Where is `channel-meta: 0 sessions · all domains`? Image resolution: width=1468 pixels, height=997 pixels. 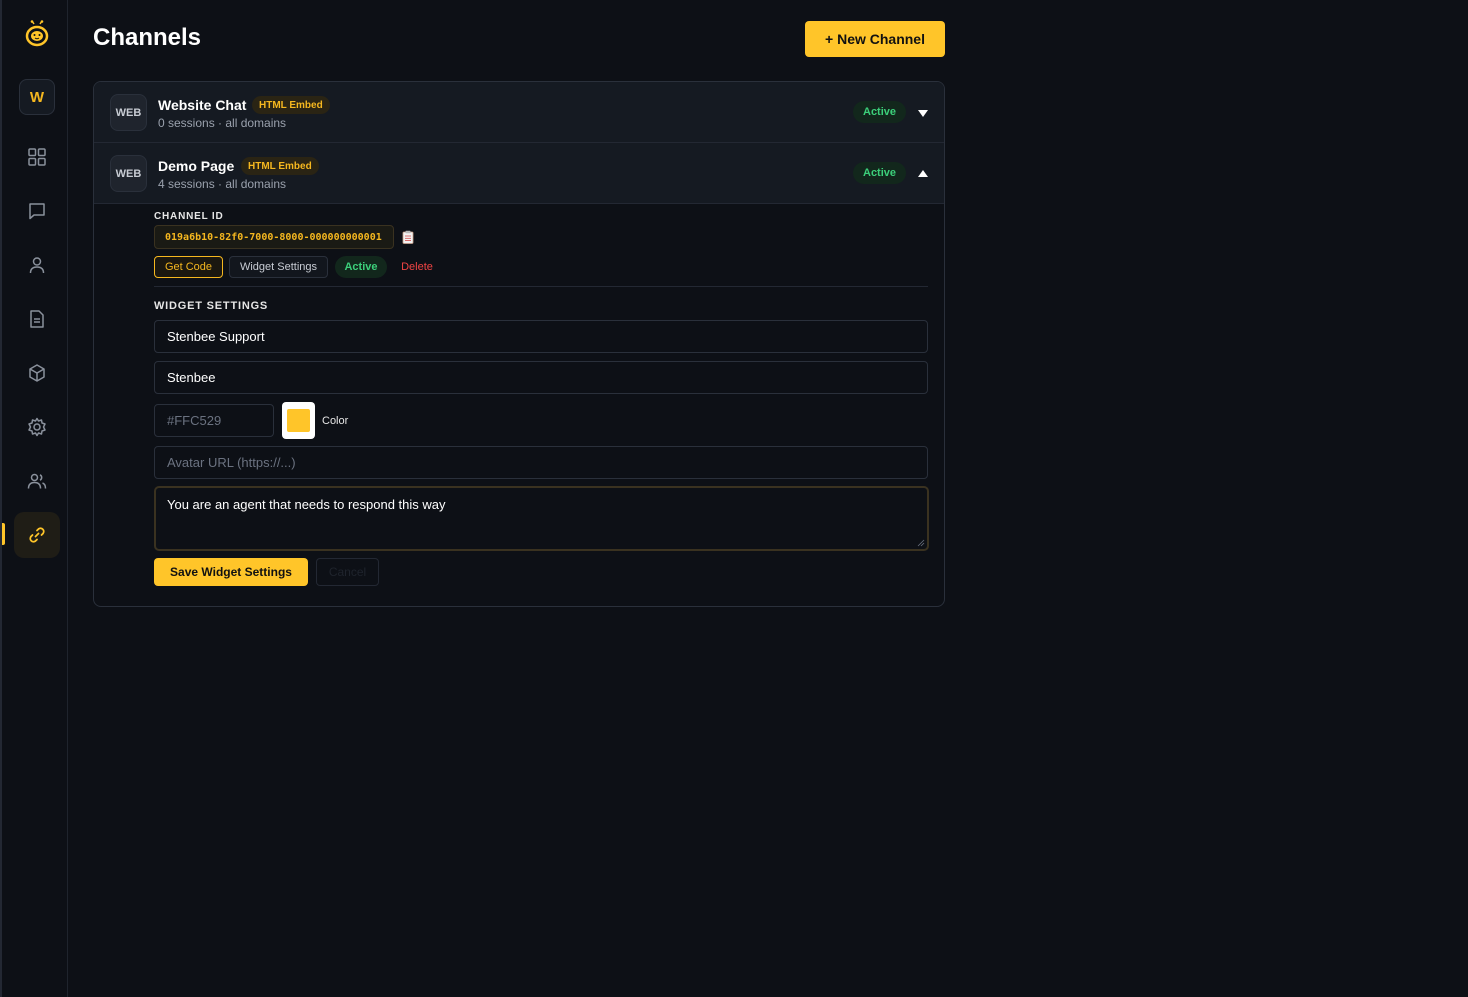 channel-meta: 0 sessions · all domains is located at coordinates (222, 123).